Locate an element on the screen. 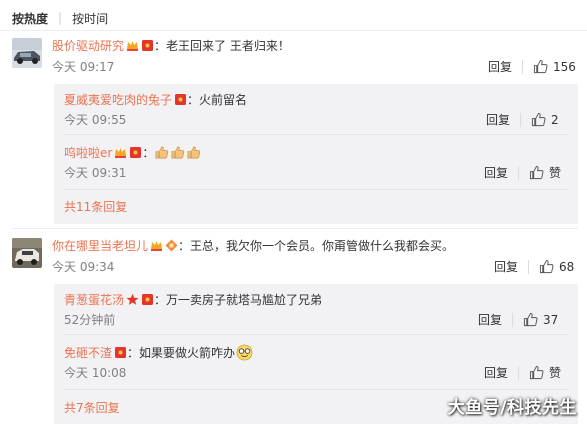 The width and height of the screenshot is (587, 428). reply-actions: 回复 37 is located at coordinates (518, 319).